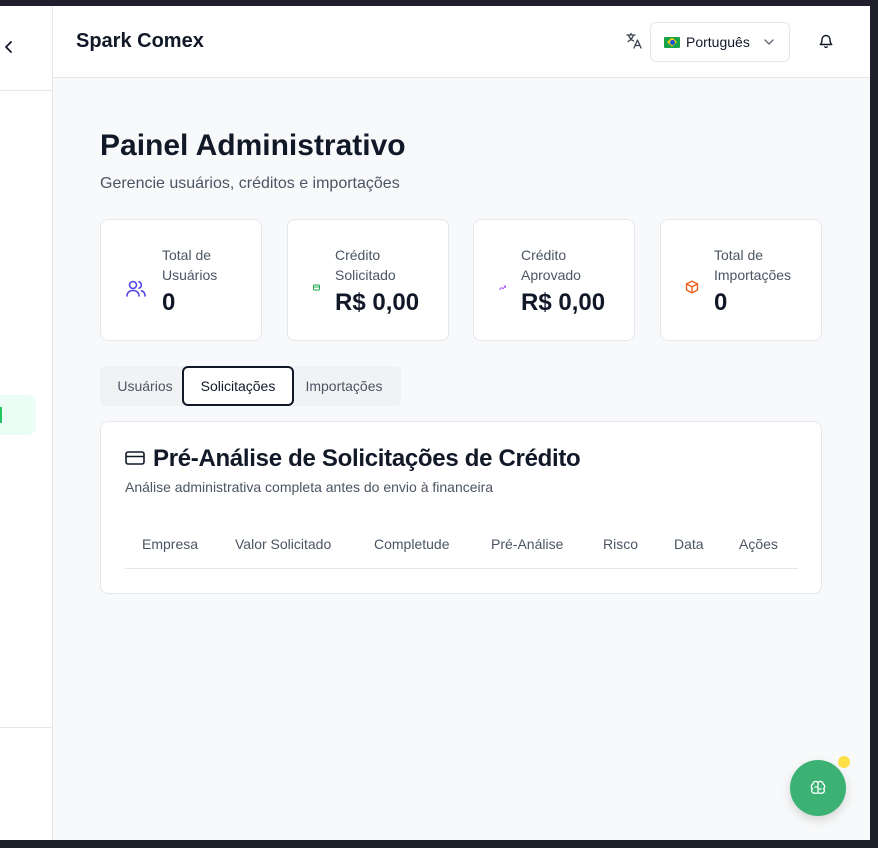  I want to click on stat-label: Crédito Aprovado, so click(551, 265).